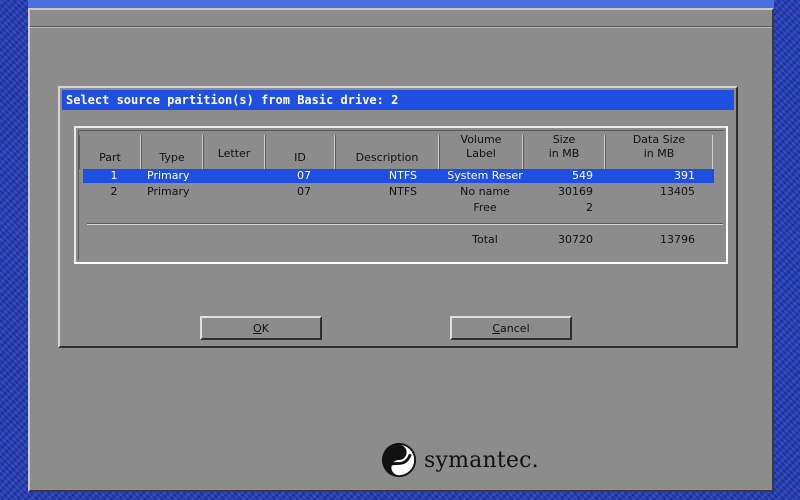 The height and width of the screenshot is (500, 800). I want to click on header-part: Part, so click(110, 157).